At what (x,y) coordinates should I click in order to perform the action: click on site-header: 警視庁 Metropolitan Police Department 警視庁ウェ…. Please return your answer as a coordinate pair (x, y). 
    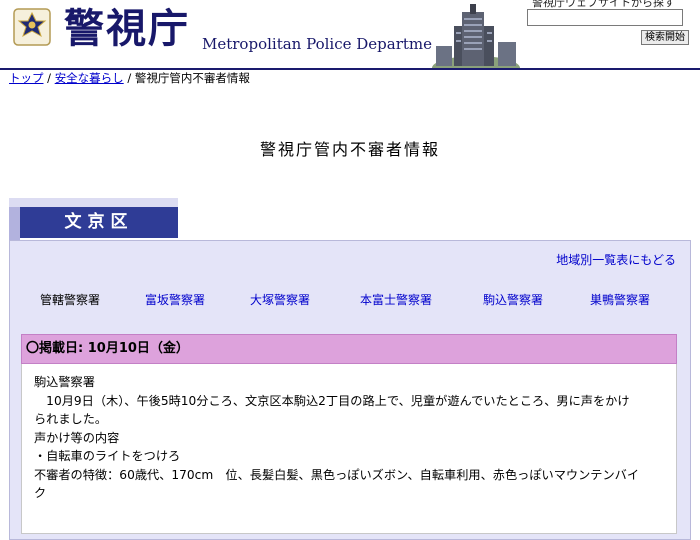
    Looking at the image, I should click on (350, 35).